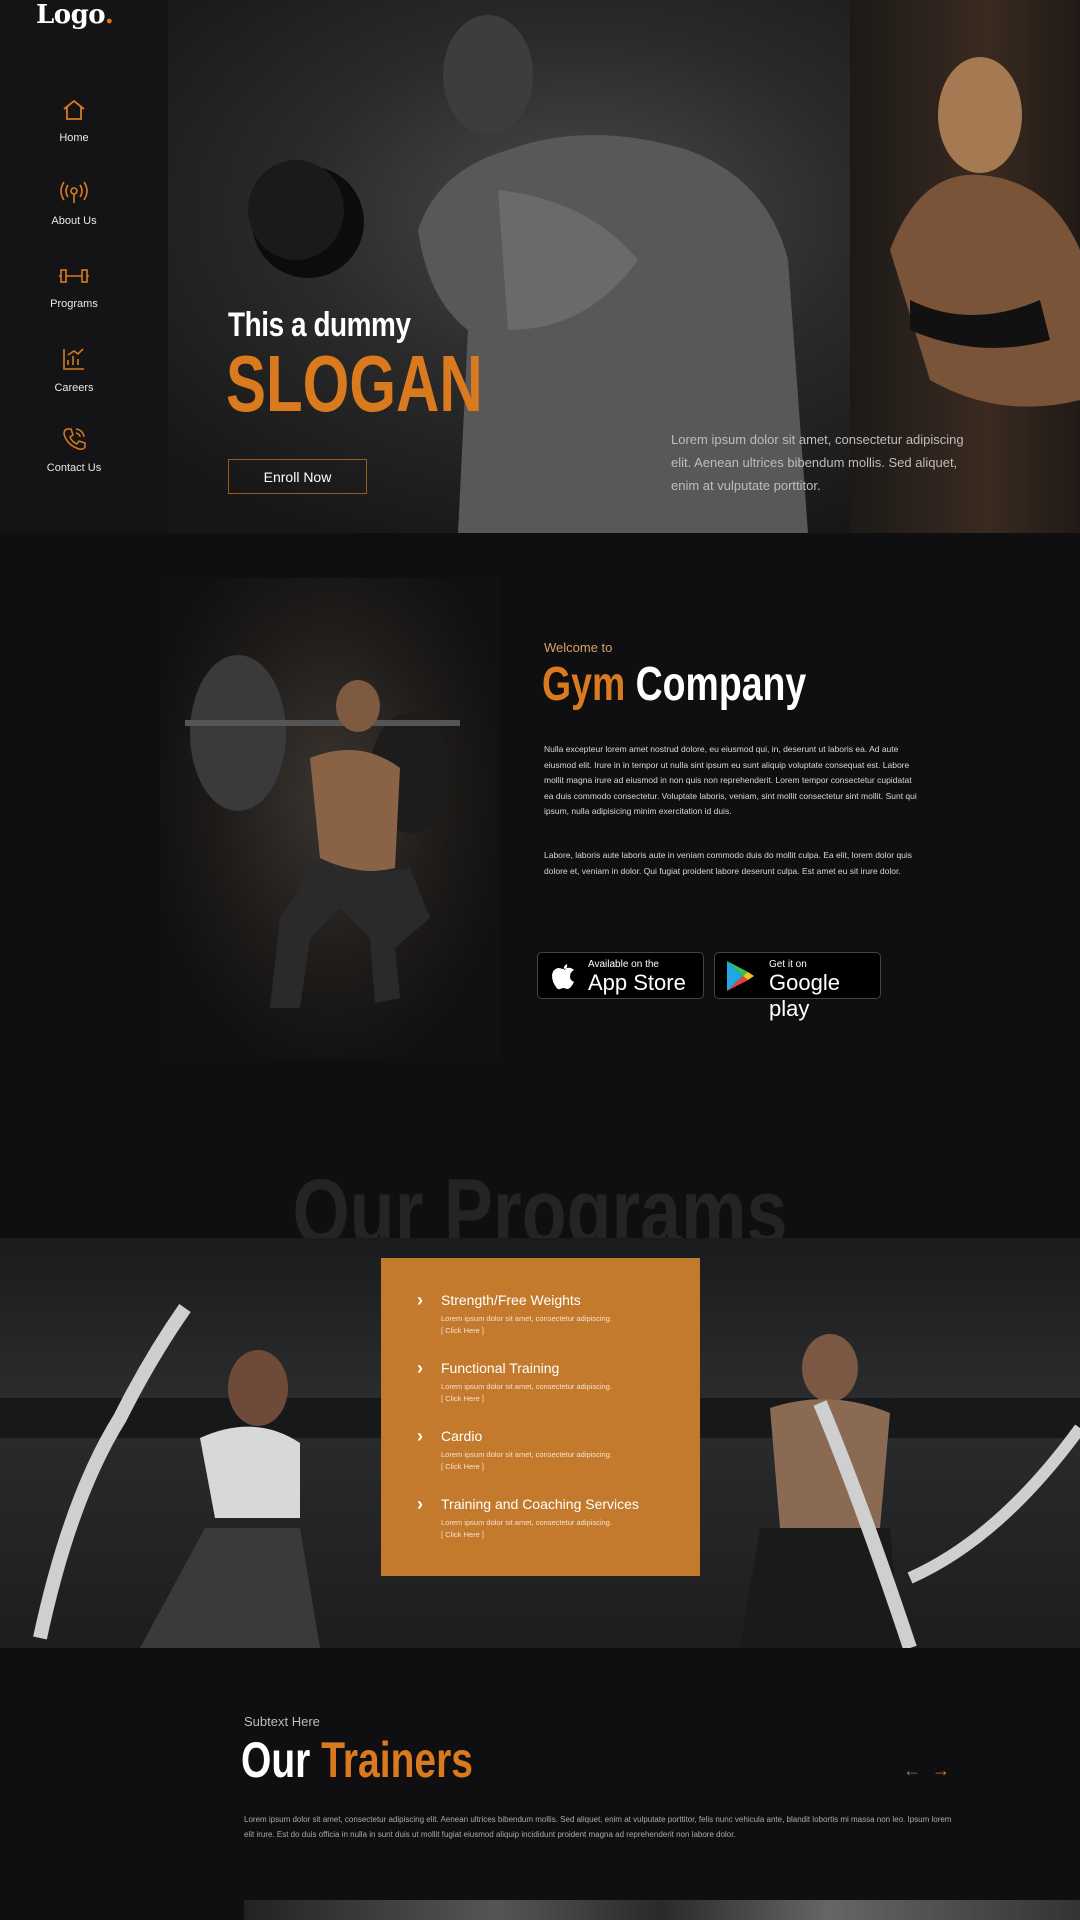 The image size is (1080, 1920). Describe the element at coordinates (73, 359) in the screenshot. I see `chart-icon` at that location.